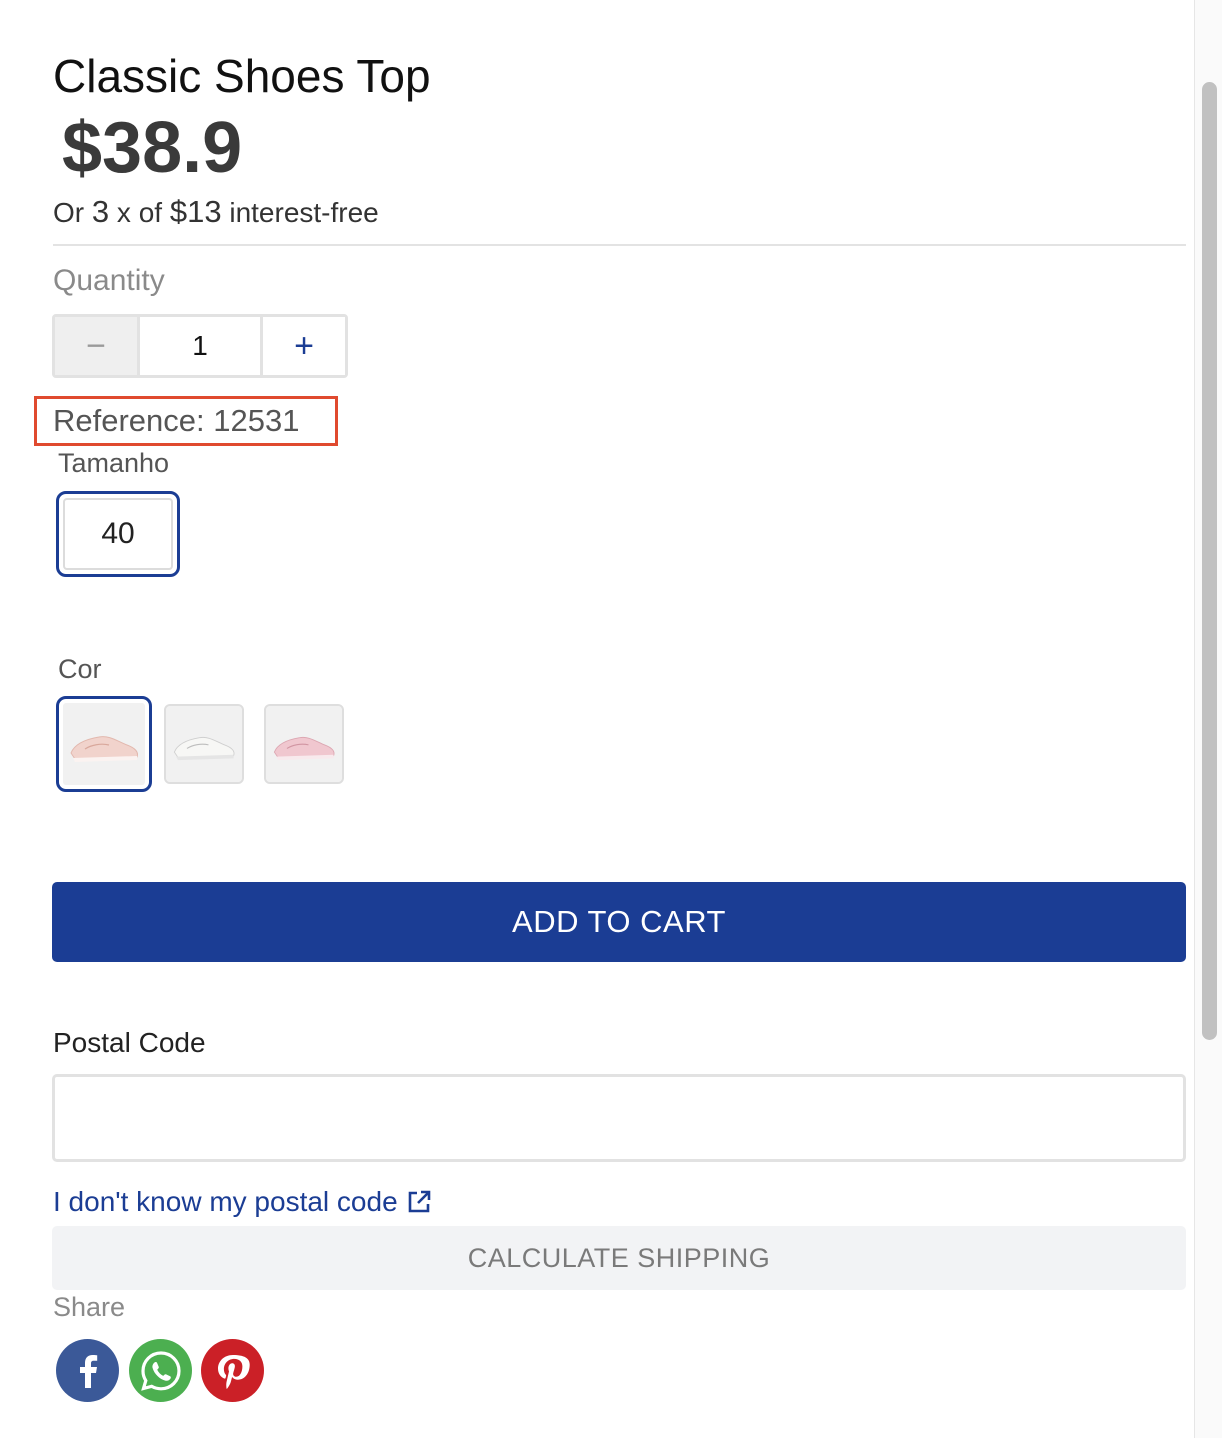 The height and width of the screenshot is (1438, 1222). Describe the element at coordinates (69, 212) in the screenshot. I see `installments-prefix: Or` at that location.